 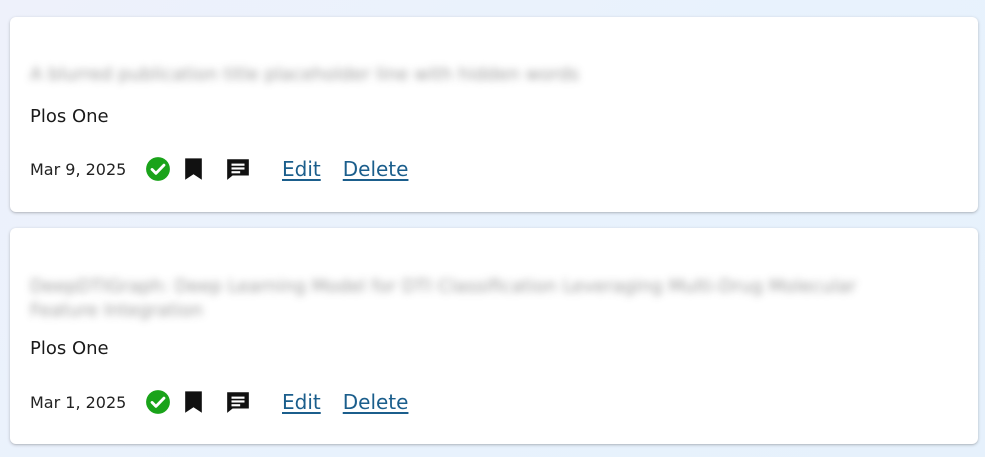 What do you see at coordinates (219, 402) in the screenshot?
I see `publication-meta-row: Mar 1, 2025 Edit Delete` at bounding box center [219, 402].